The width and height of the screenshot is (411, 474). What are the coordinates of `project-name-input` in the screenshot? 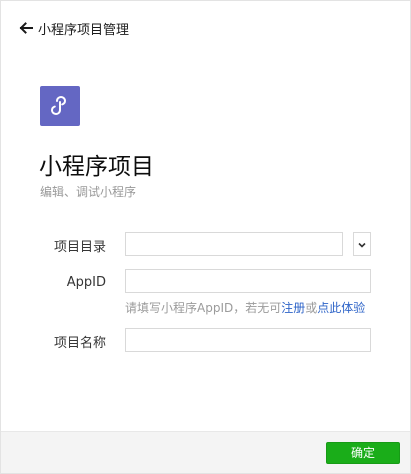 It's located at (248, 340).